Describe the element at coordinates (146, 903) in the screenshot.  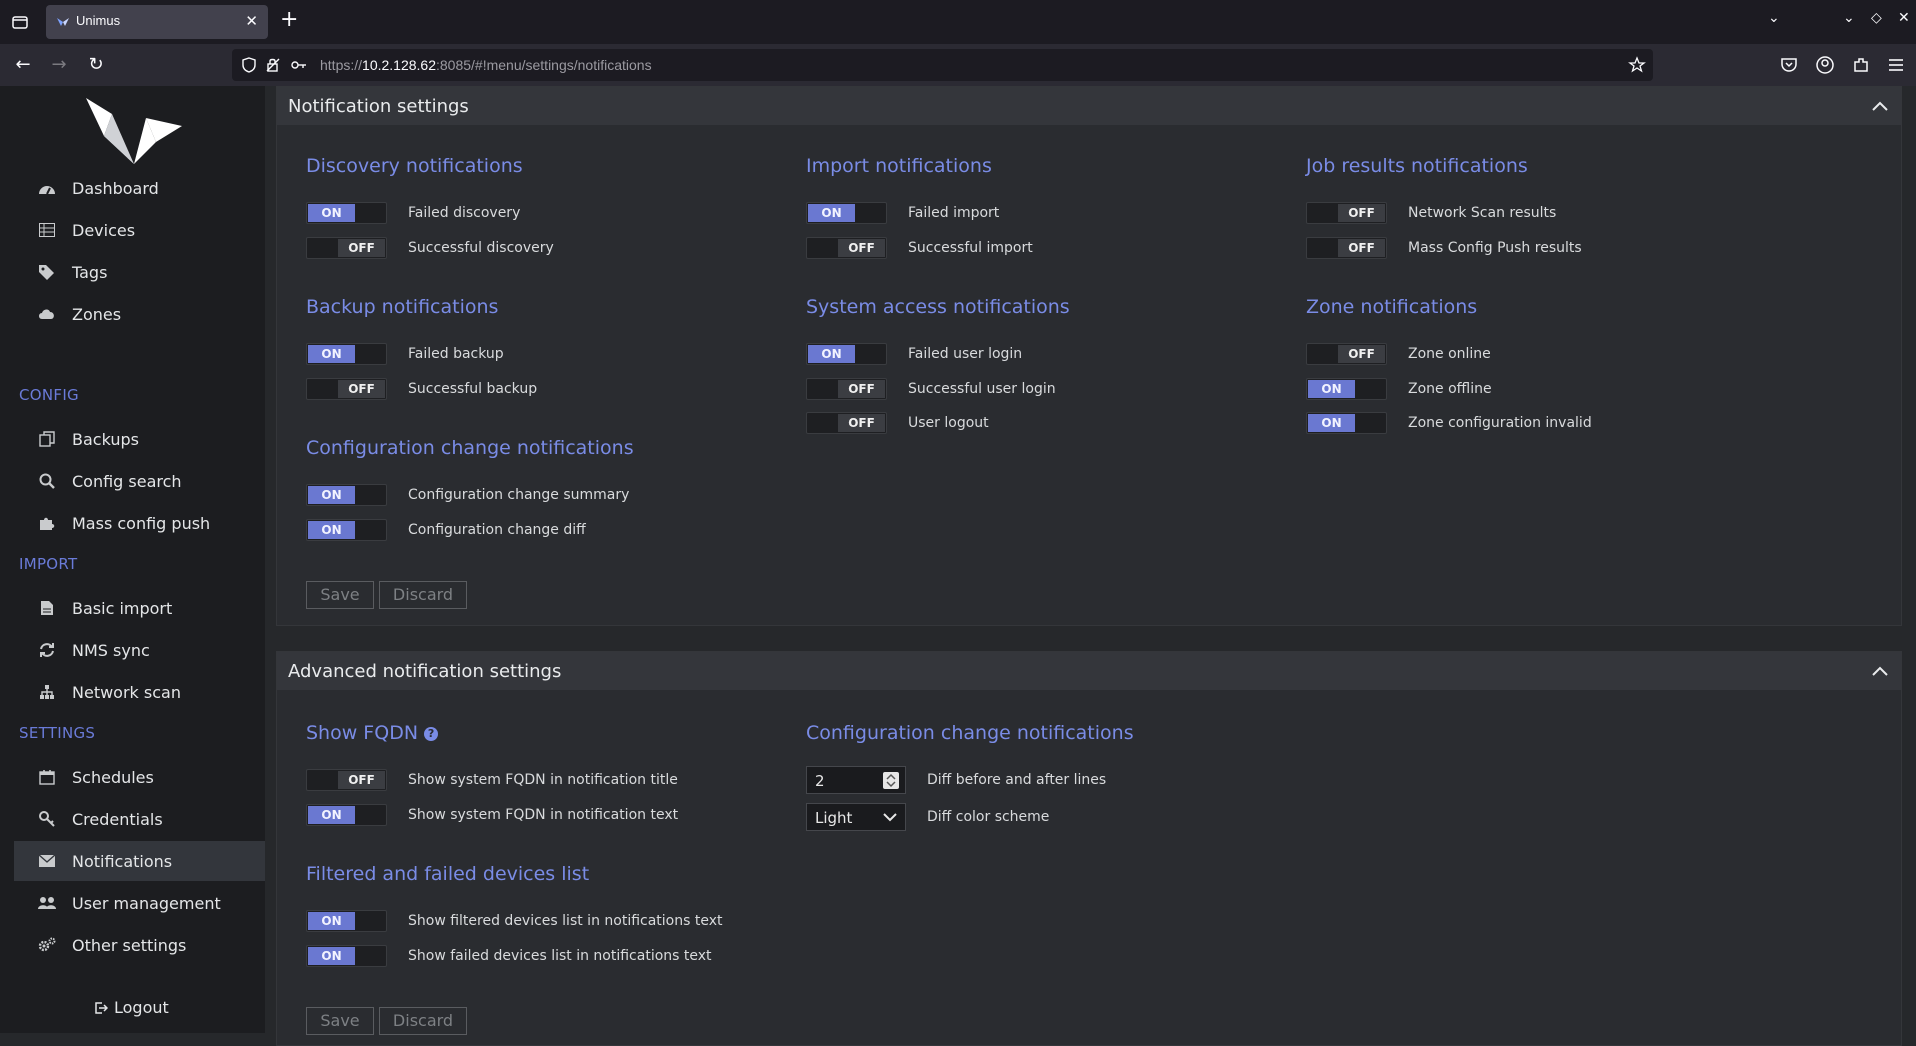
I see `sidebar-item-label: User management` at that location.